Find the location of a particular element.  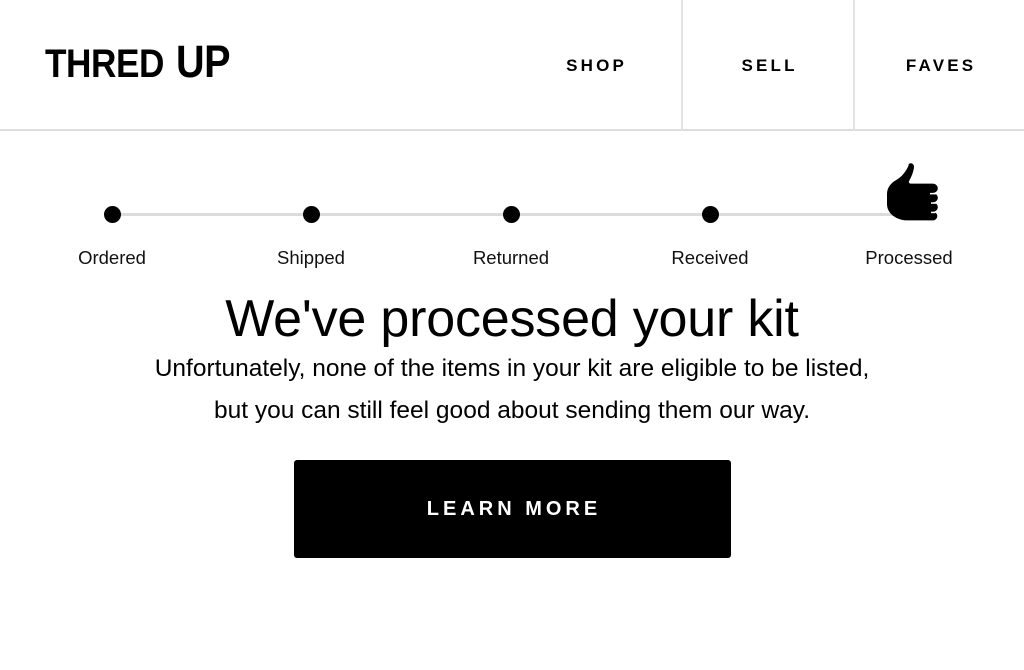

step-dot-icon-returned is located at coordinates (511, 214).